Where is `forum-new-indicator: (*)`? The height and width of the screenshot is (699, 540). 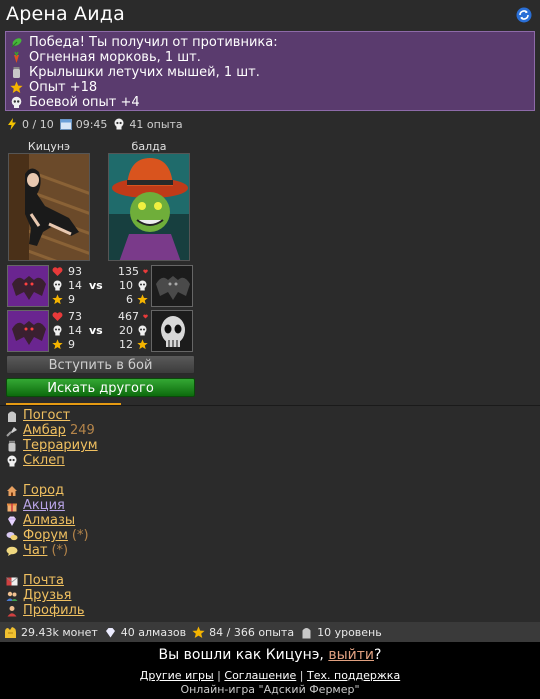
forum-new-indicator: (*) is located at coordinates (80, 535).